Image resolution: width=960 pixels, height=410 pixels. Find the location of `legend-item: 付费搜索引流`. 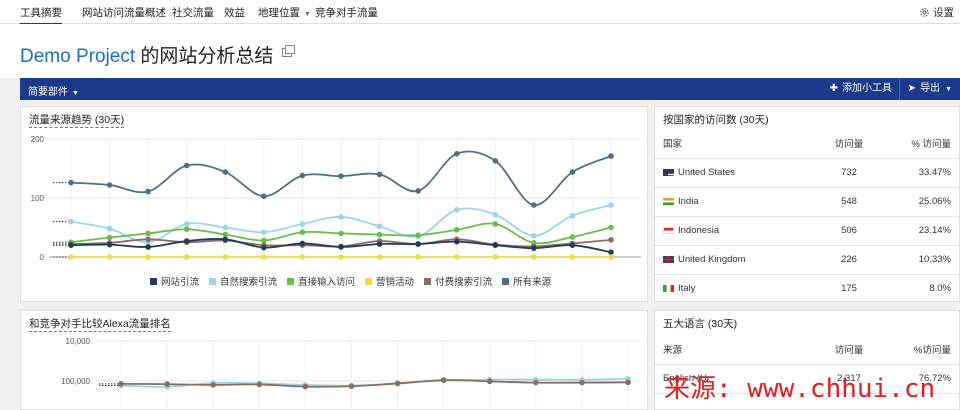

legend-item: 付费搜索引流 is located at coordinates (458, 281).